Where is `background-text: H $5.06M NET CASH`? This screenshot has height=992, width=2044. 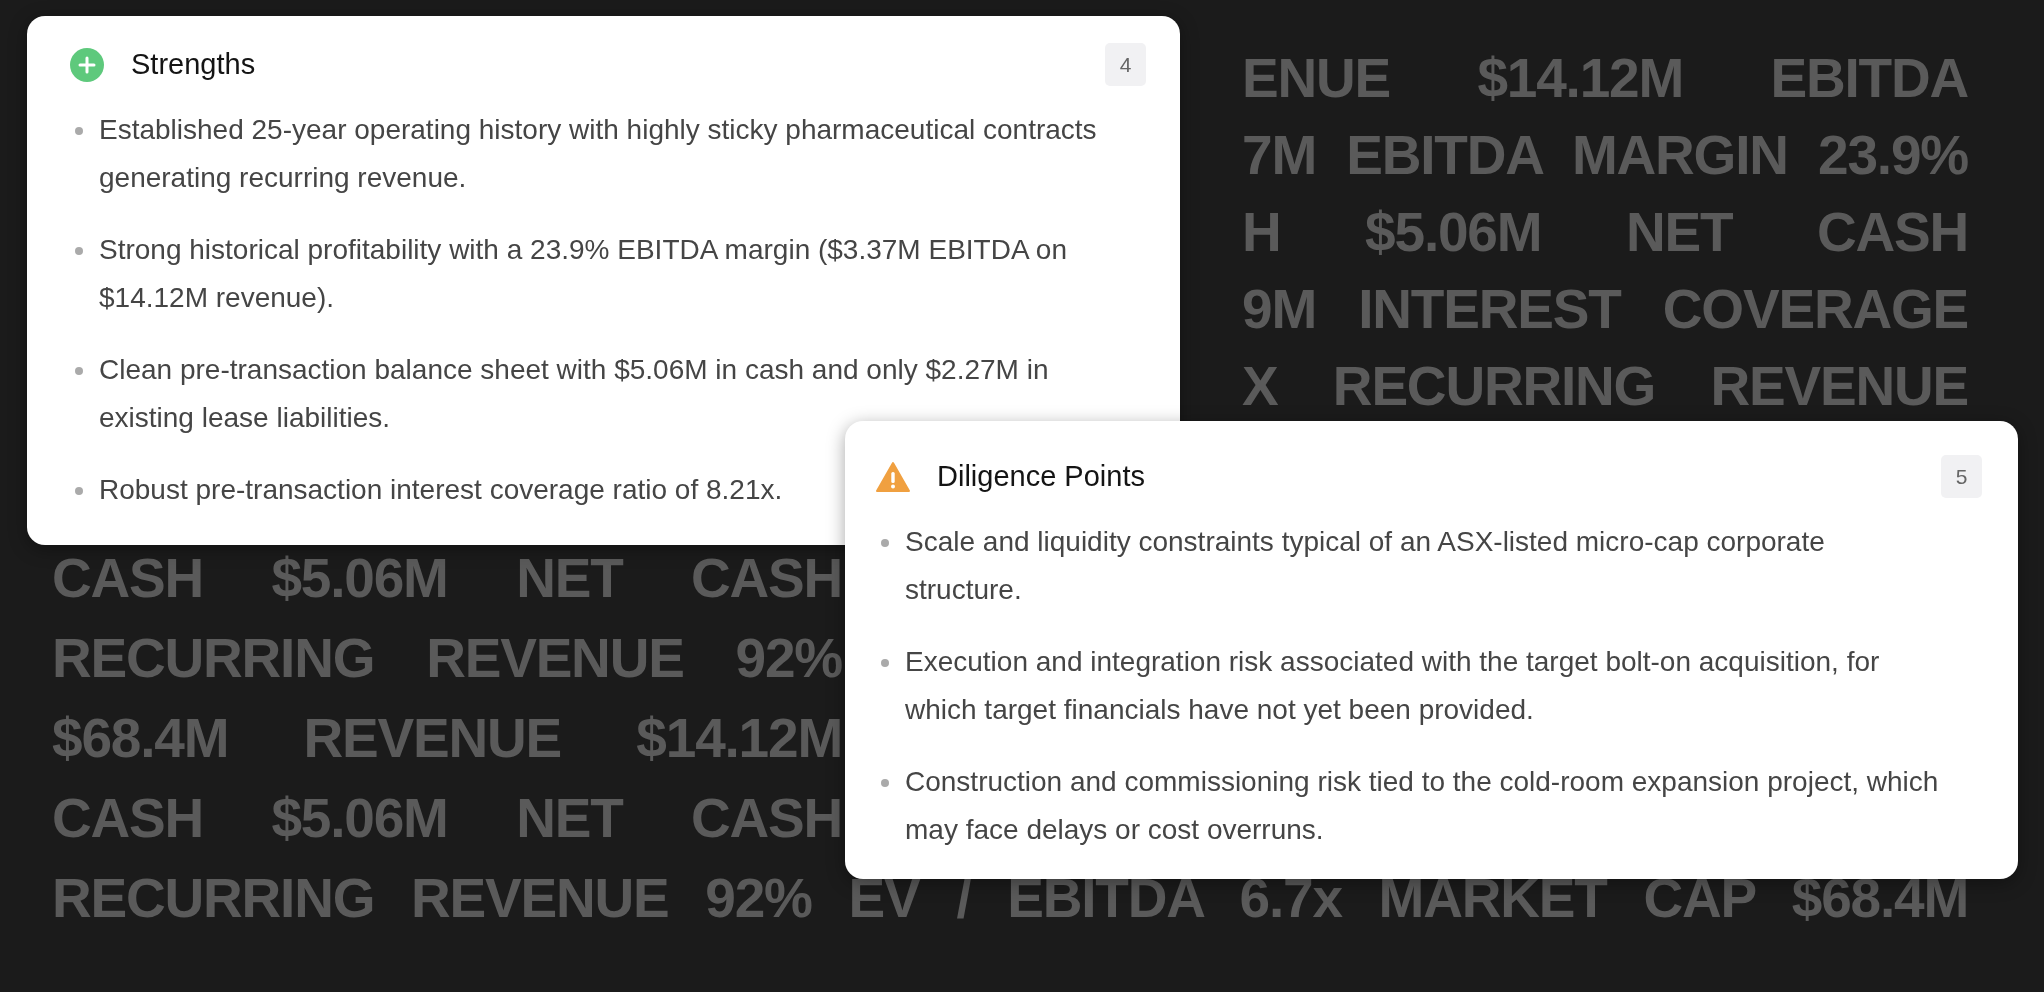
background-text: H $5.06M NET CASH is located at coordinates (1605, 232).